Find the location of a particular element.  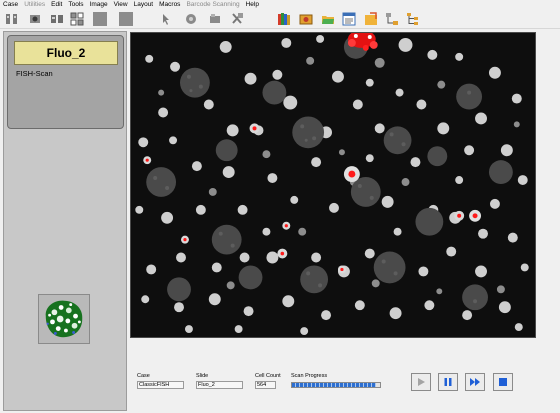

menu-edit: Edit is located at coordinates (56, 4).